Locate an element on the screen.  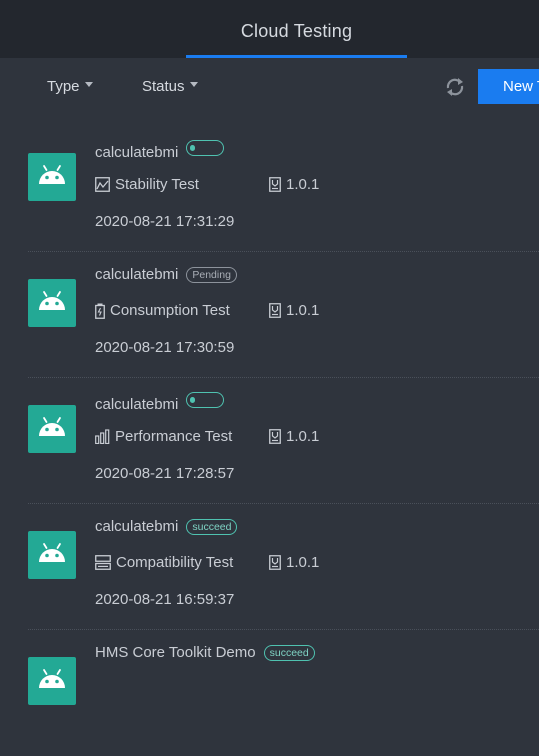
task-timestamp: 2020-08-21 17:30:59 is located at coordinates (165, 347).